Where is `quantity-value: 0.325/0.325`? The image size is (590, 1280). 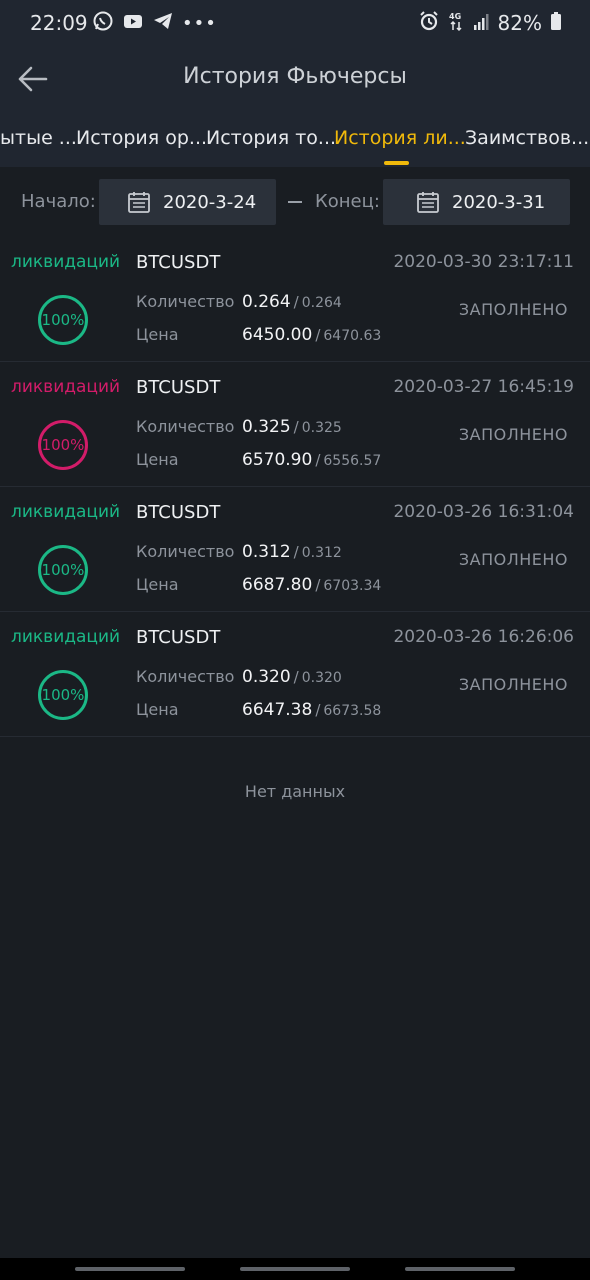 quantity-value: 0.325/0.325 is located at coordinates (292, 427).